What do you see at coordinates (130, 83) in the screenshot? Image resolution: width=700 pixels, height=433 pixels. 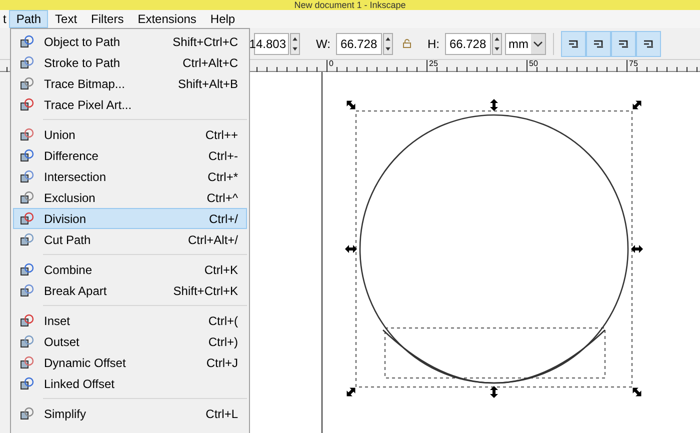 I see `menu-item: Trace Bitmap... Shift+Alt+B` at bounding box center [130, 83].